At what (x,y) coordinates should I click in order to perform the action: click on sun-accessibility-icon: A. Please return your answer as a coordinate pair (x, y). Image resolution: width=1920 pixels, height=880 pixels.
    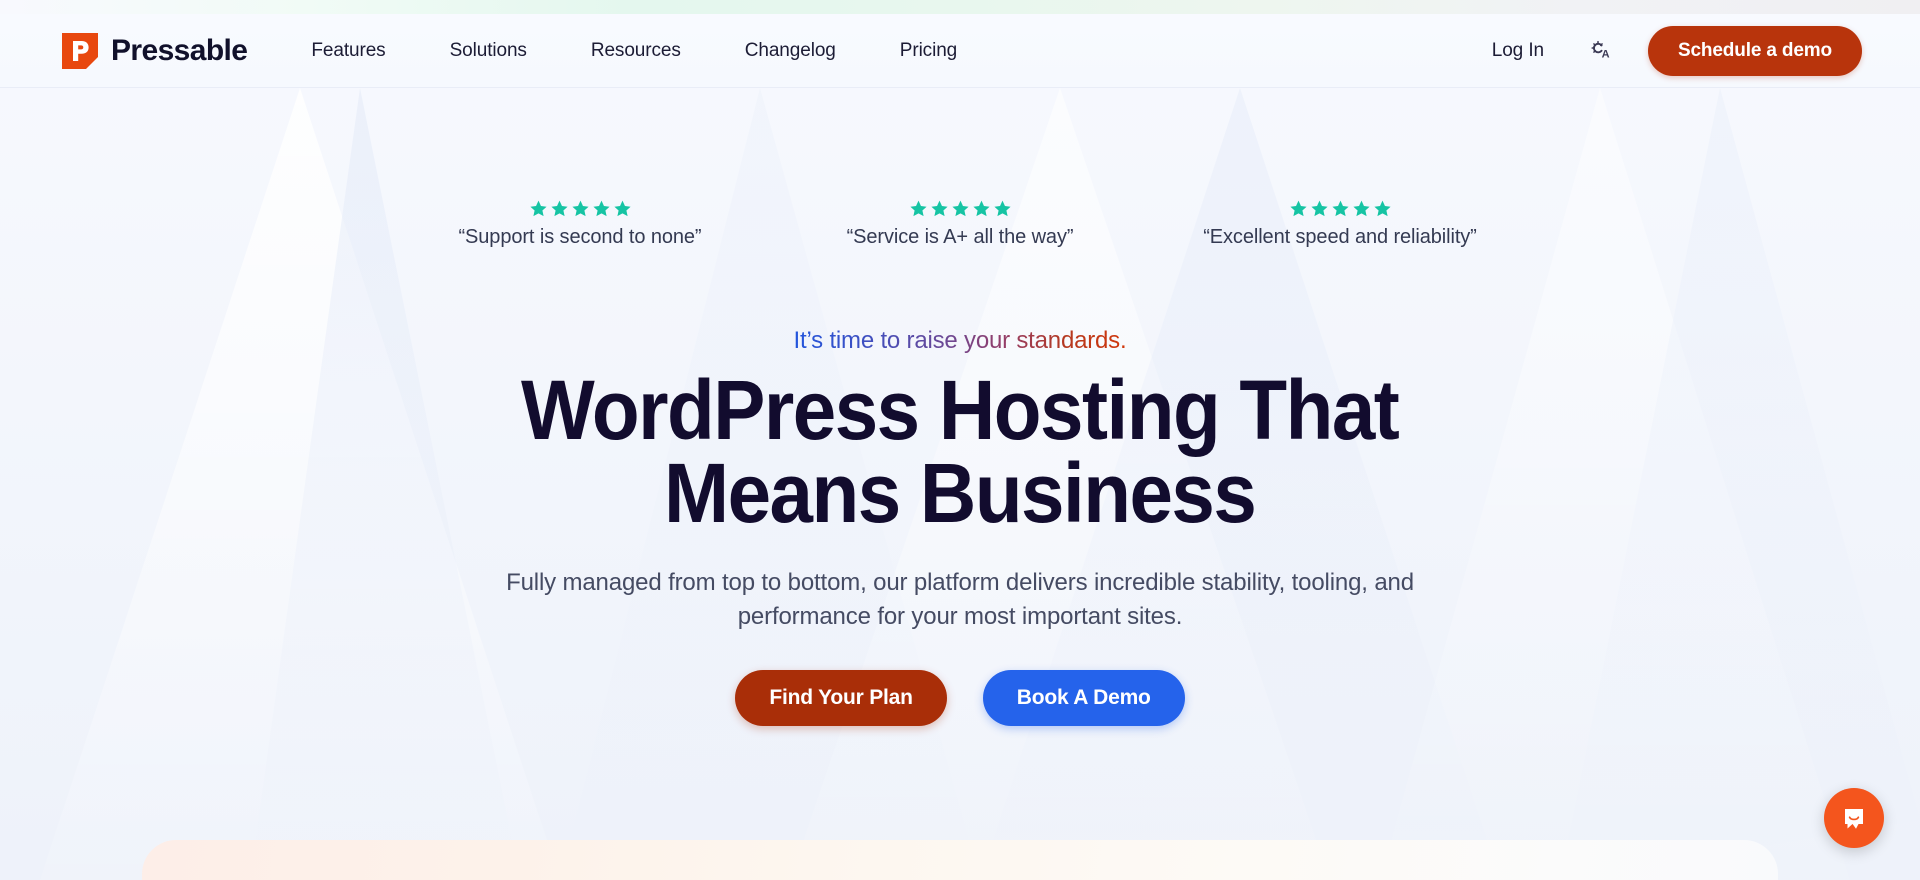
    Looking at the image, I should click on (1601, 51).